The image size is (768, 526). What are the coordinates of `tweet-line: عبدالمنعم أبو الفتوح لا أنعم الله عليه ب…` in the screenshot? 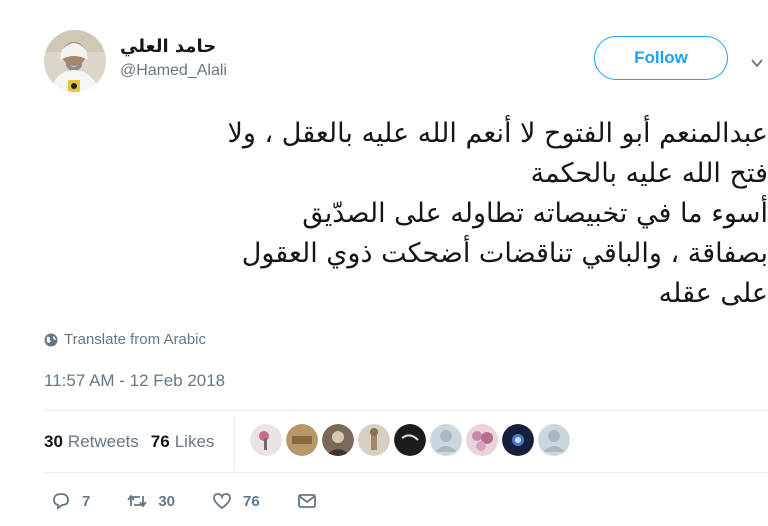 It's located at (497, 133).